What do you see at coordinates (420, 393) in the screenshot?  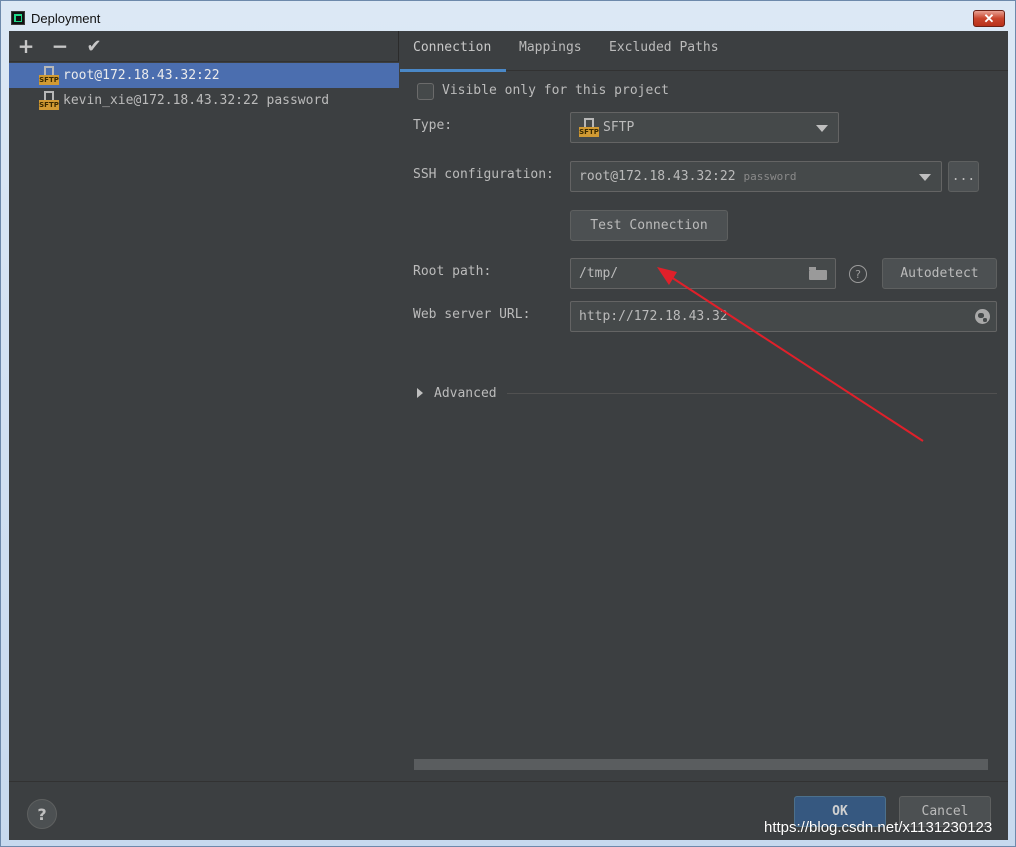 I see `chevron-right-icon` at bounding box center [420, 393].